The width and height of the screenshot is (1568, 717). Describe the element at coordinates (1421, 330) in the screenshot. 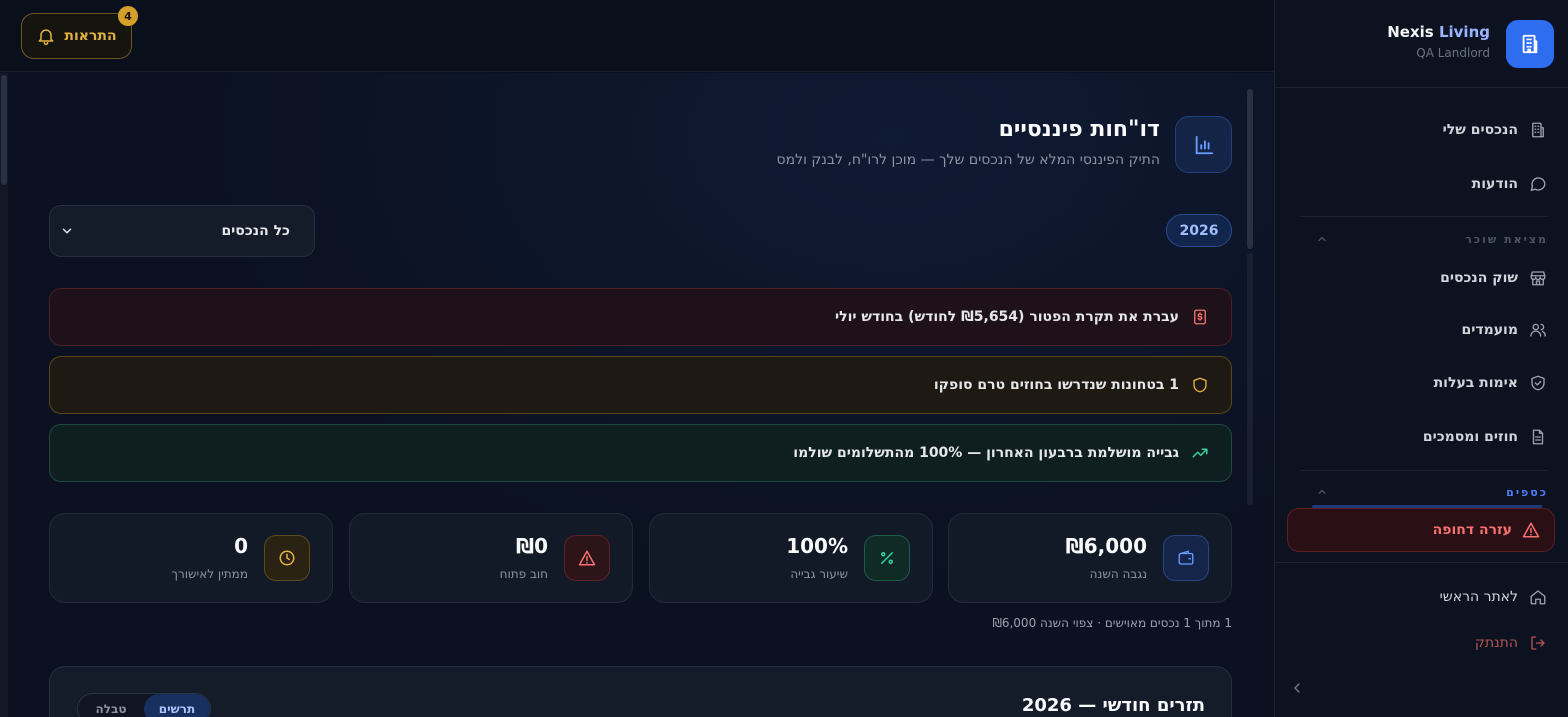

I see `sidebar-item-candidates: מועמדים` at that location.